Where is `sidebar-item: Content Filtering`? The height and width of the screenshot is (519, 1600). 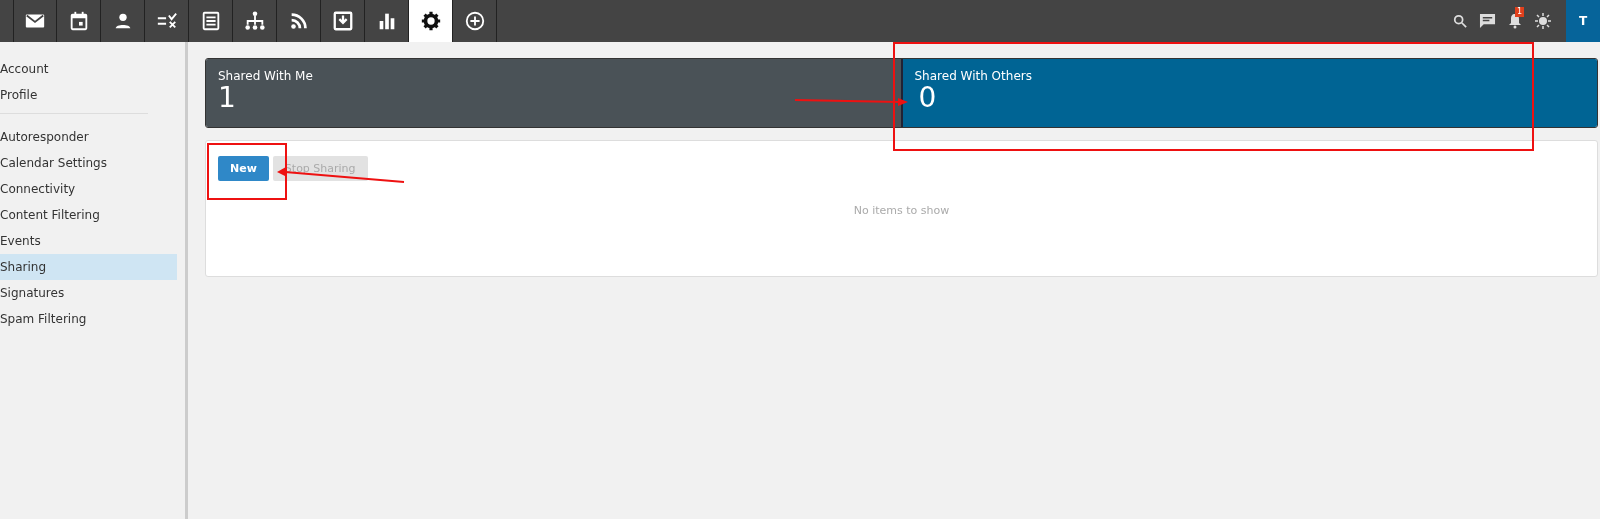
sidebar-item: Content Filtering is located at coordinates (88, 215).